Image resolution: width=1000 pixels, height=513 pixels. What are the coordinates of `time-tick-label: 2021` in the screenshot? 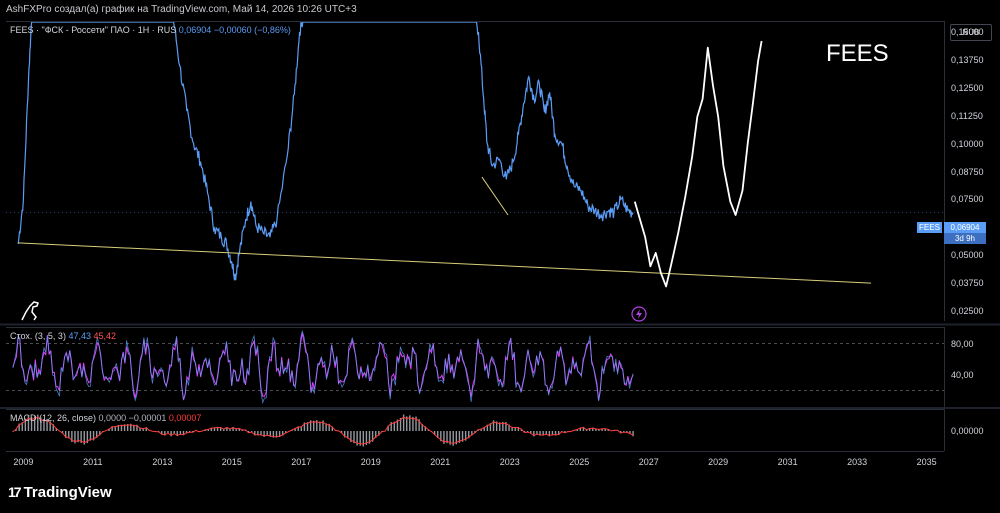 It's located at (440, 462).